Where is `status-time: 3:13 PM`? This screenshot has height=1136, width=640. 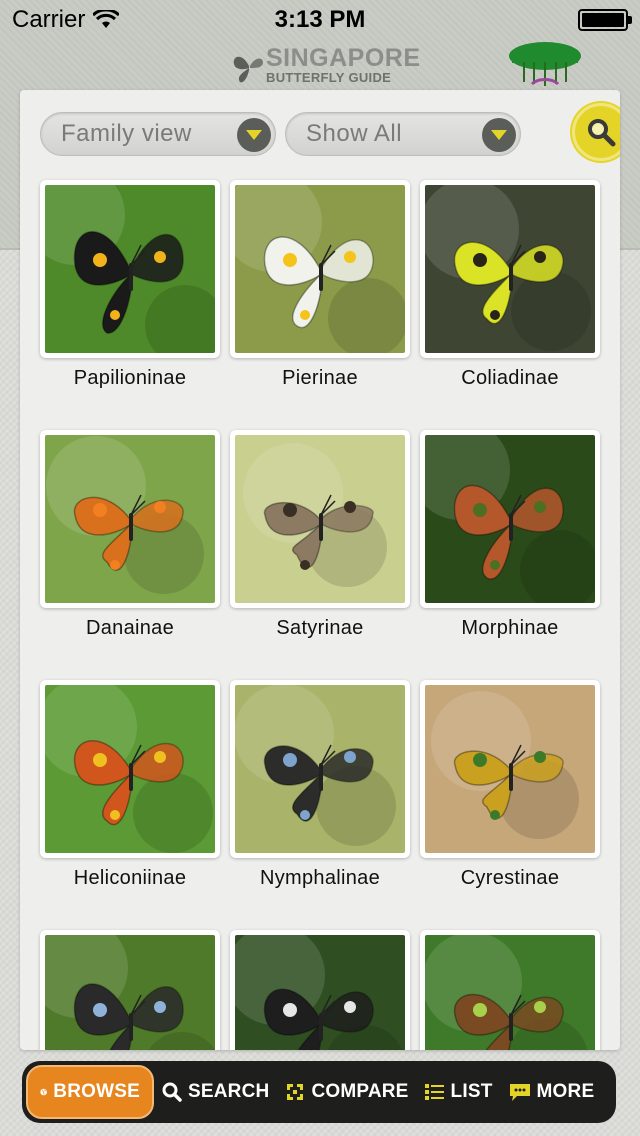
status-time: 3:13 PM is located at coordinates (320, 19).